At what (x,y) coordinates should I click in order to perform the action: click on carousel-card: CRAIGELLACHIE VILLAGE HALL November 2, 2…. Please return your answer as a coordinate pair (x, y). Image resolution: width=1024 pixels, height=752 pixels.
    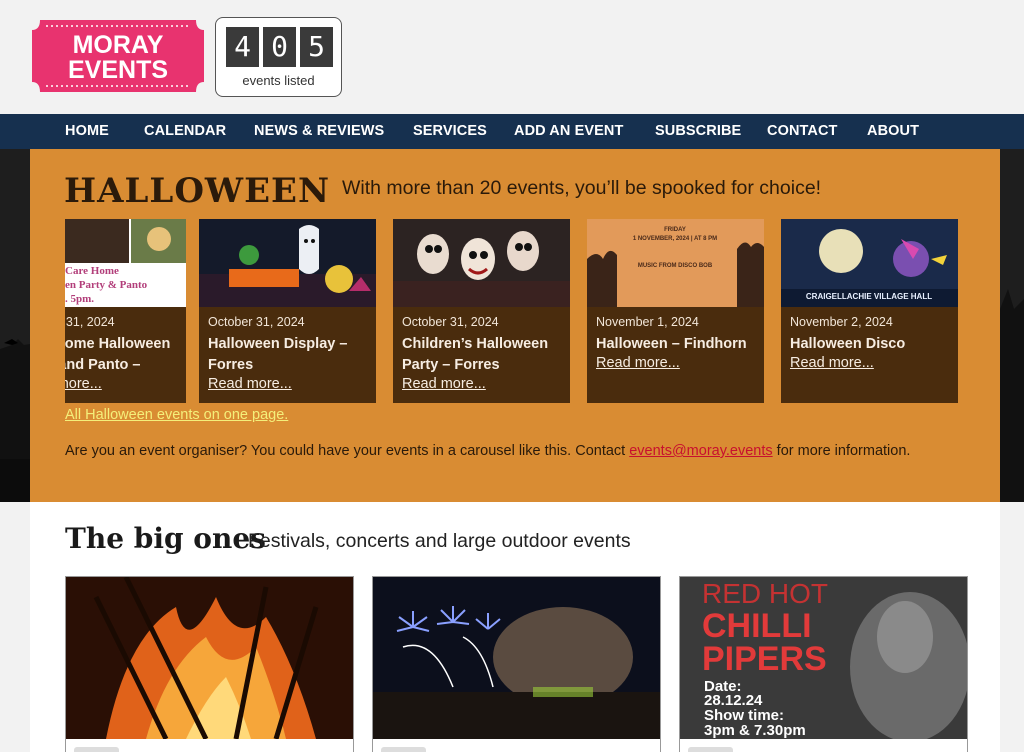
    Looking at the image, I should click on (869, 311).